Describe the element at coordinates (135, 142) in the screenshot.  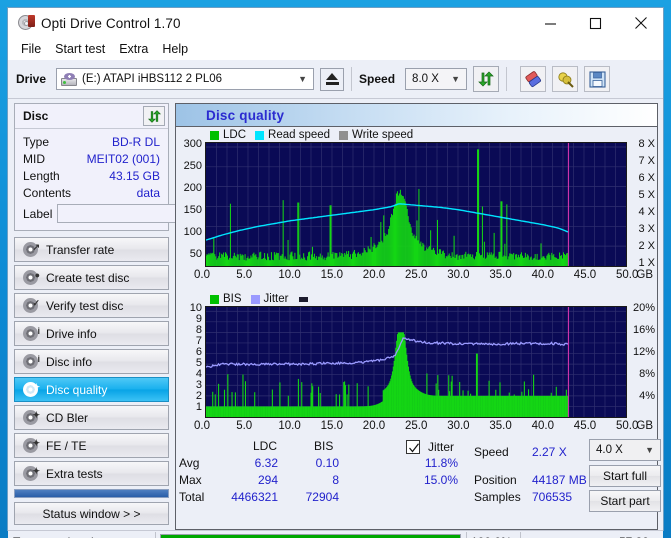
I see `disc-row-type-value: BD-R DL` at that location.